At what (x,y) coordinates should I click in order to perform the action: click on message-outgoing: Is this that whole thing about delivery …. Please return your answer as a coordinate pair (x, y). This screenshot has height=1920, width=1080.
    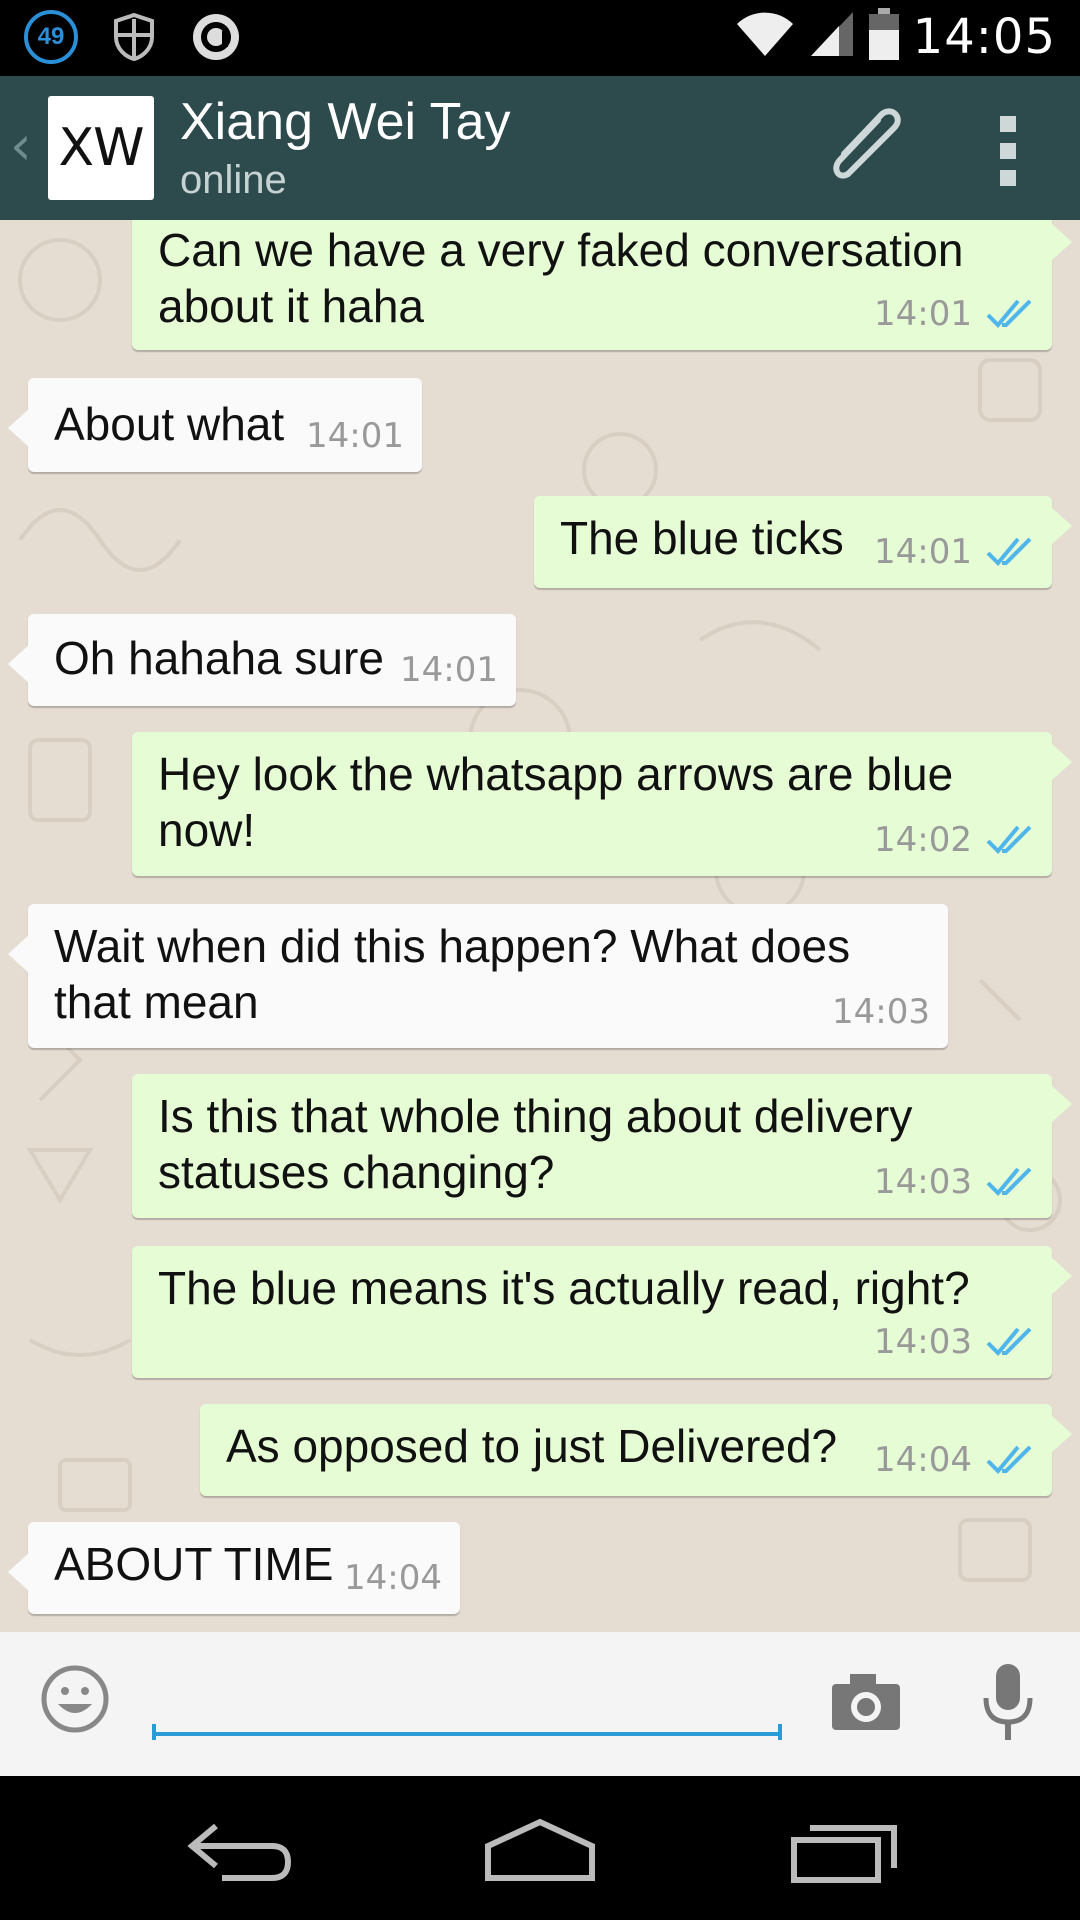
    Looking at the image, I should click on (602, 1146).